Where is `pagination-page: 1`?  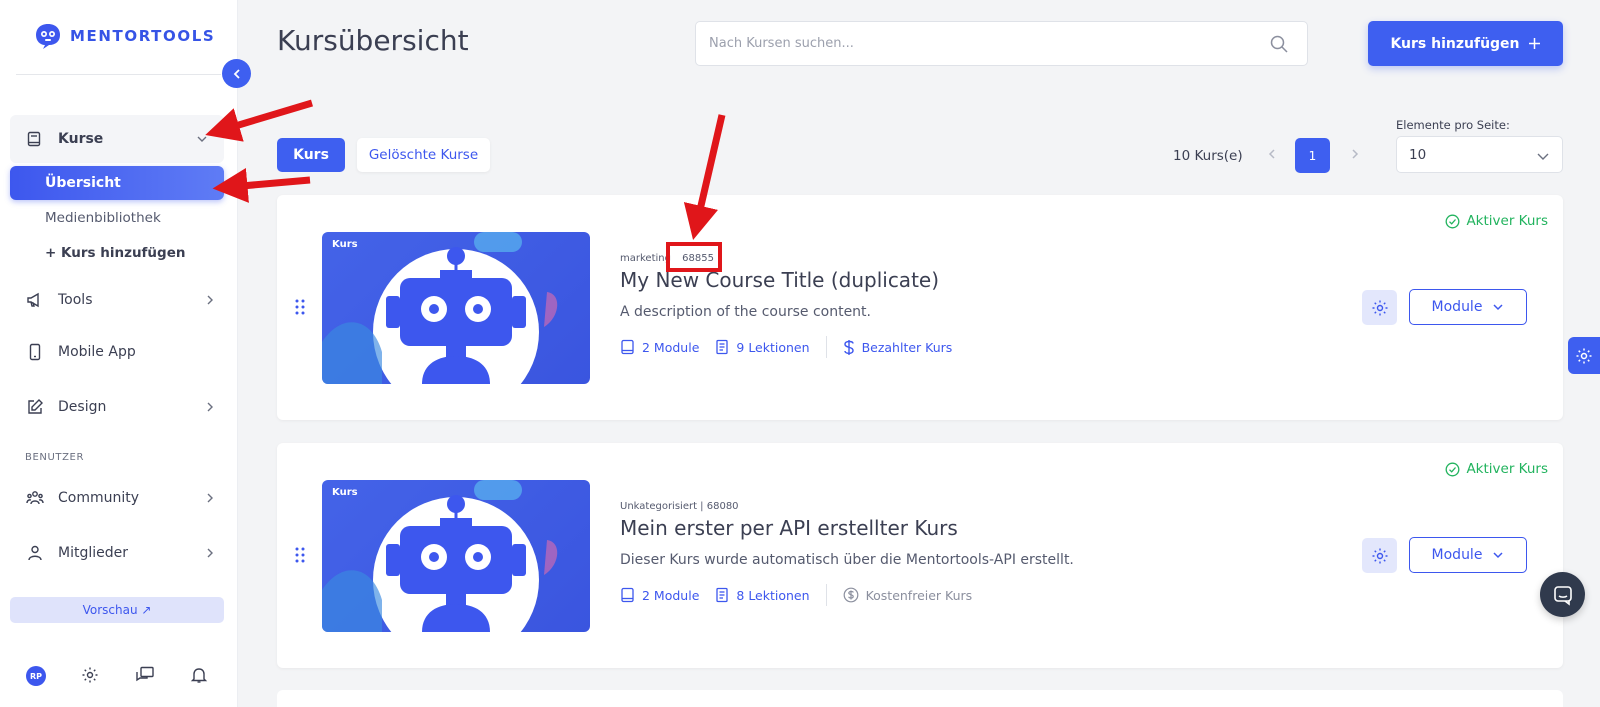
pagination-page: 1 is located at coordinates (1312, 155).